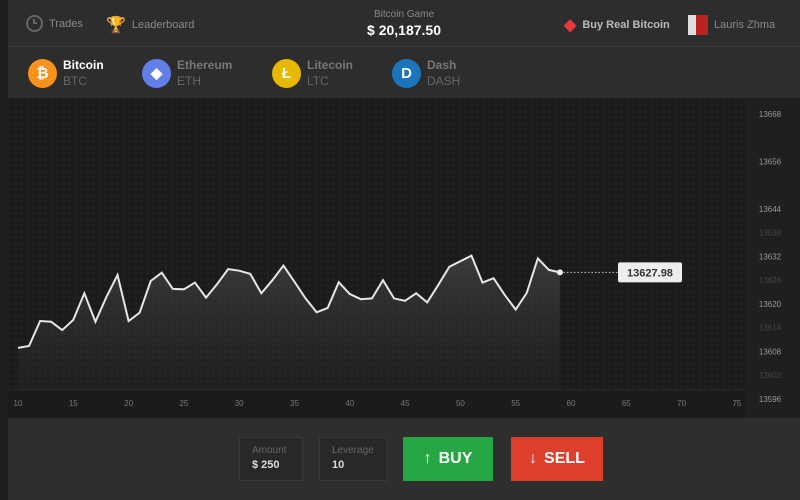 The image size is (800, 500). Describe the element at coordinates (770, 209) in the screenshot. I see `y-tick-label: 13644` at that location.